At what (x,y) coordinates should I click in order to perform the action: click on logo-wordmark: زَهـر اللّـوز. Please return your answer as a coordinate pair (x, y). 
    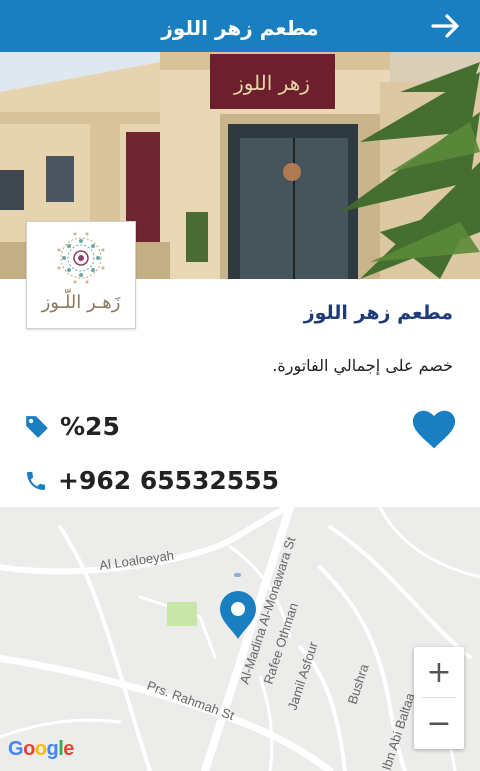
    Looking at the image, I should click on (81, 302).